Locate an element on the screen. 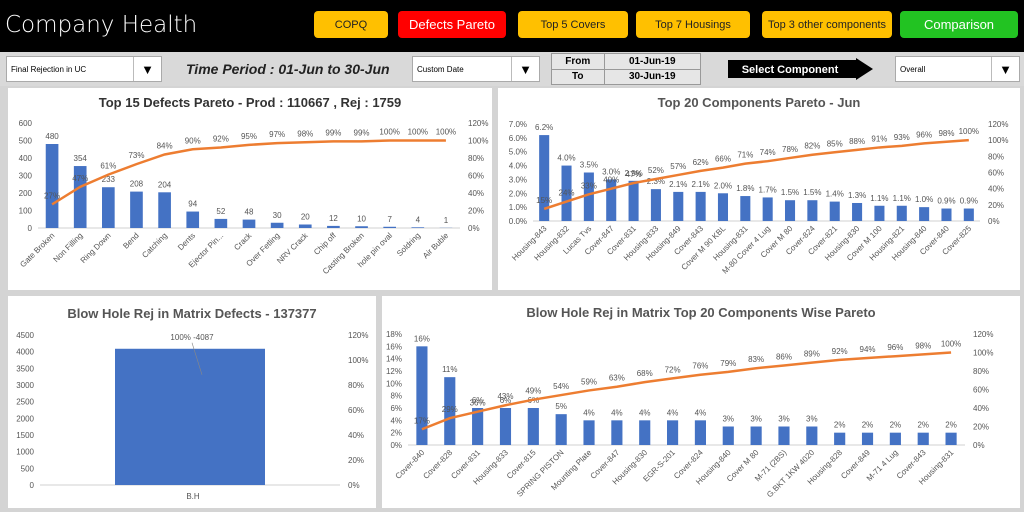 The image size is (1024, 512). date-range-table: From 01-Jun-19 To 30-Jun-19 is located at coordinates (626, 69).